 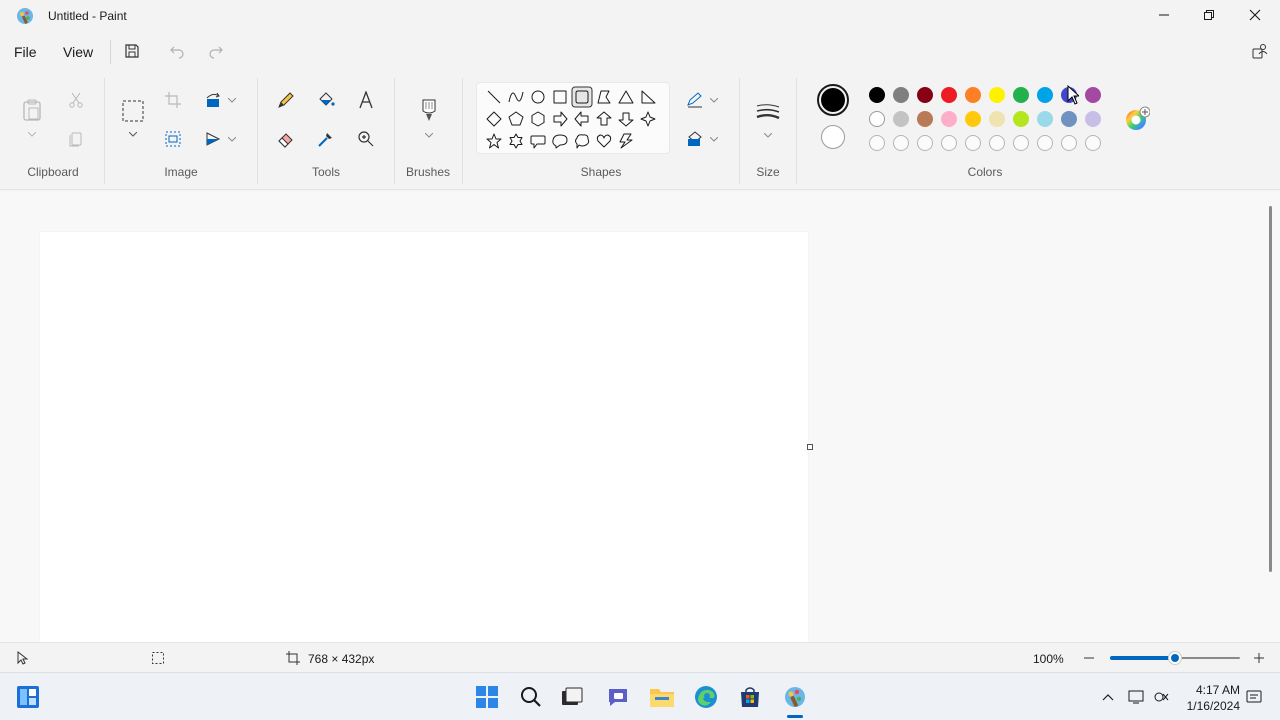 What do you see at coordinates (1048, 659) in the screenshot?
I see `zoom-level-text: 100%` at bounding box center [1048, 659].